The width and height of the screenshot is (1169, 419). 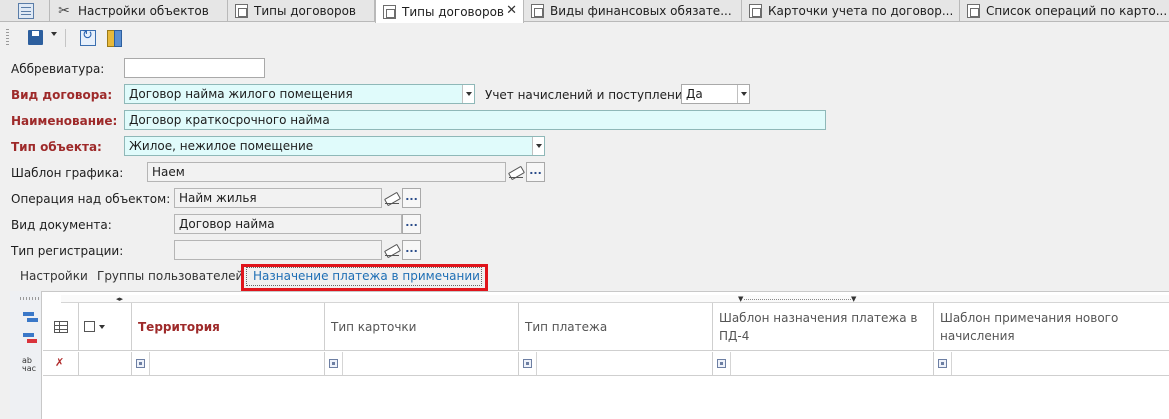 I want to click on operation-label: Операция над объектом:, so click(x=91, y=199).